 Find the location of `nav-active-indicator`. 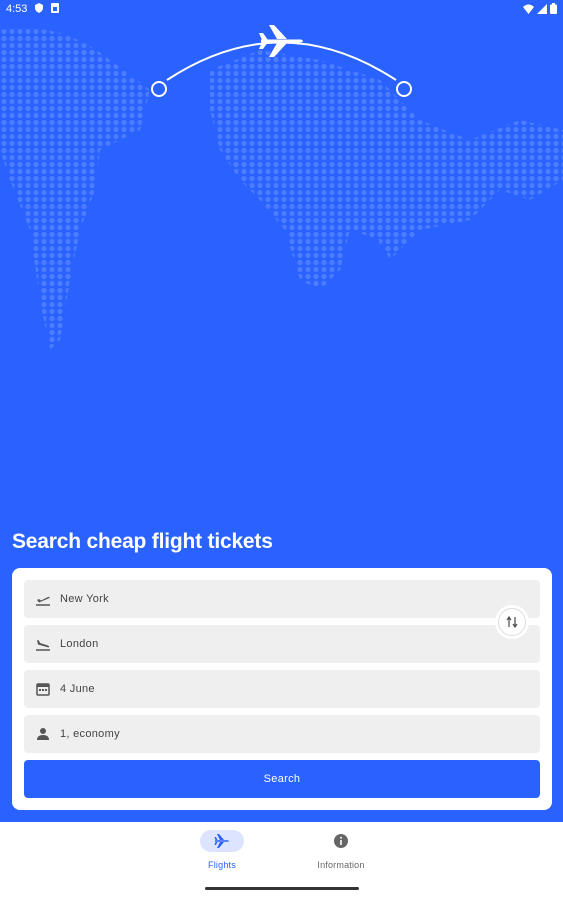

nav-active-indicator is located at coordinates (222, 841).